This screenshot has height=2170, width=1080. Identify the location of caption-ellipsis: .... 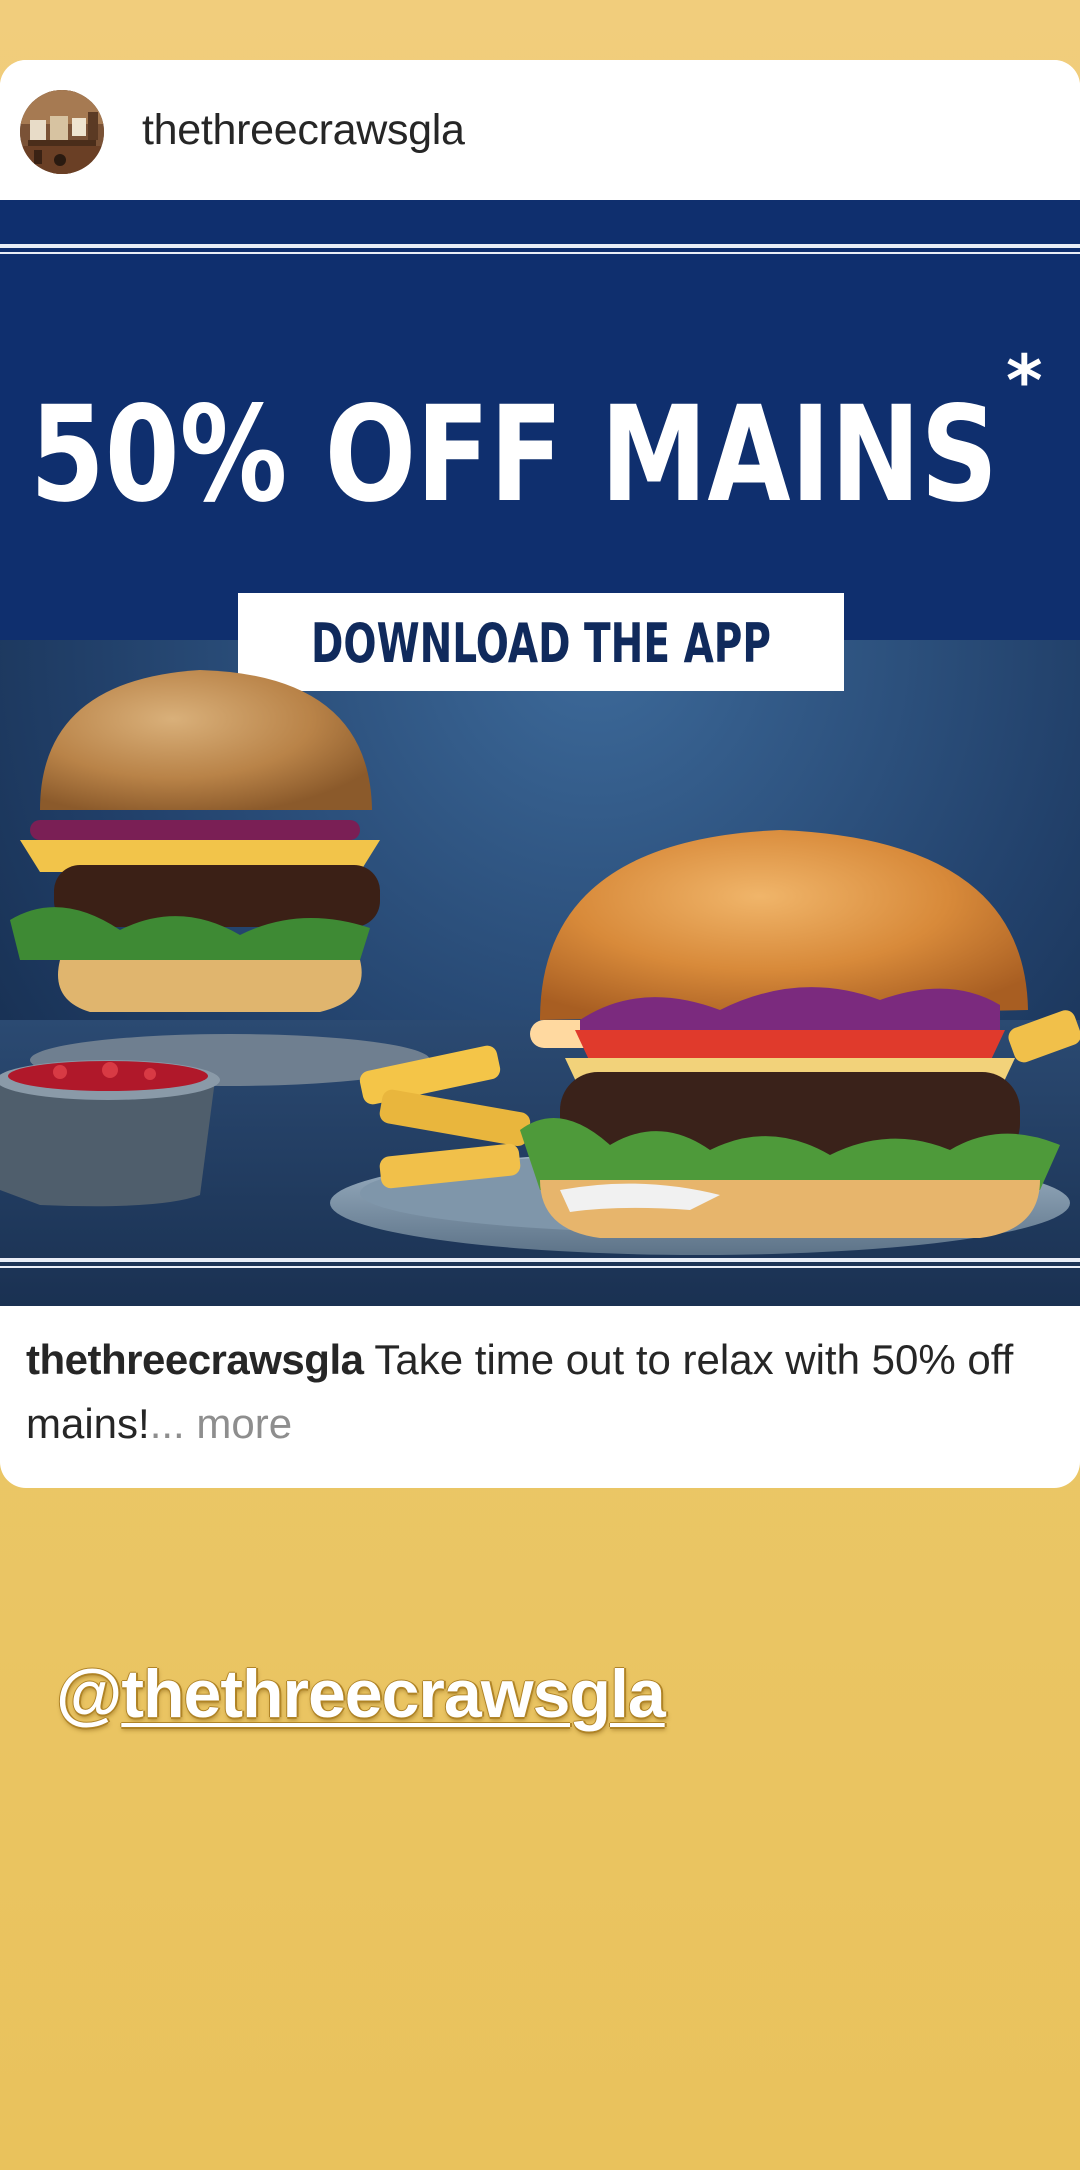
(167, 1423).